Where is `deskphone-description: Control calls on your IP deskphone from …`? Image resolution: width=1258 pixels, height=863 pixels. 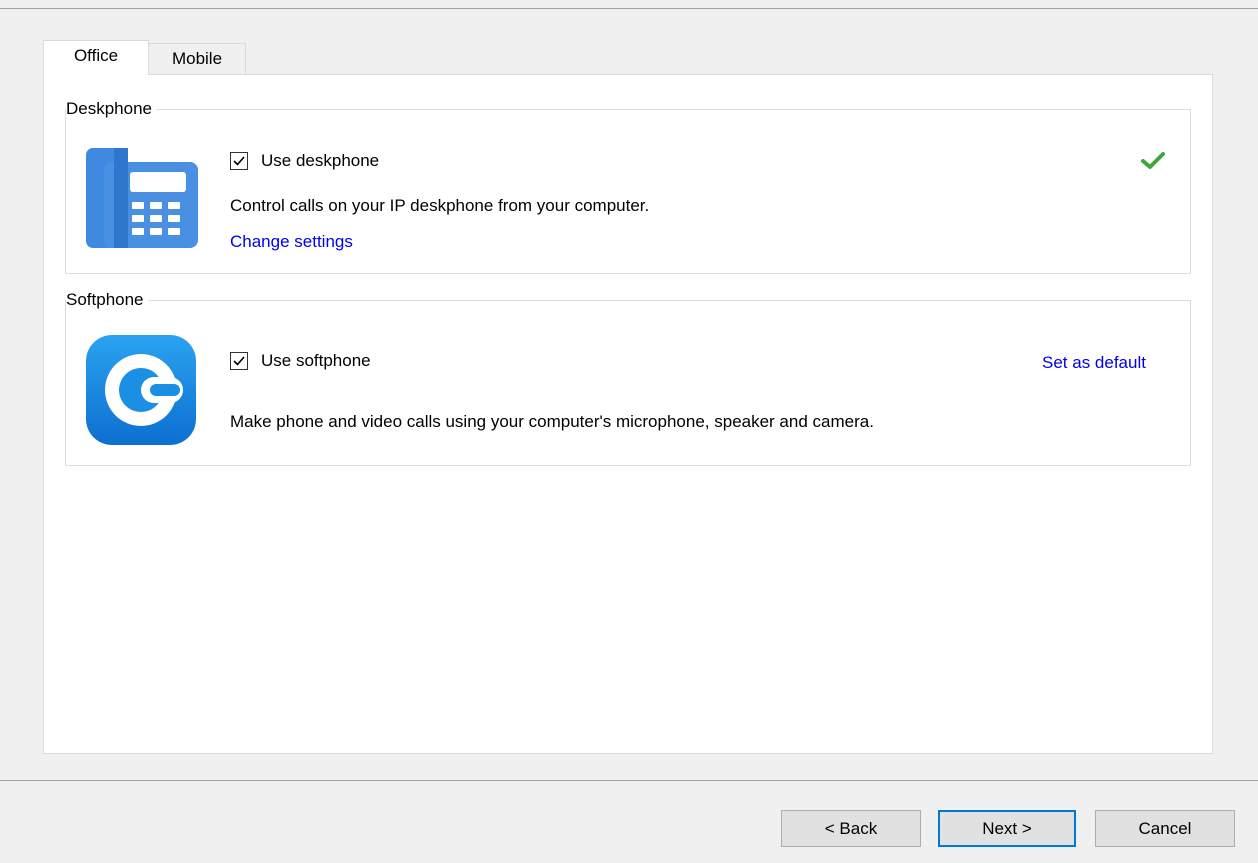
deskphone-description: Control calls on your IP deskphone from … is located at coordinates (440, 205).